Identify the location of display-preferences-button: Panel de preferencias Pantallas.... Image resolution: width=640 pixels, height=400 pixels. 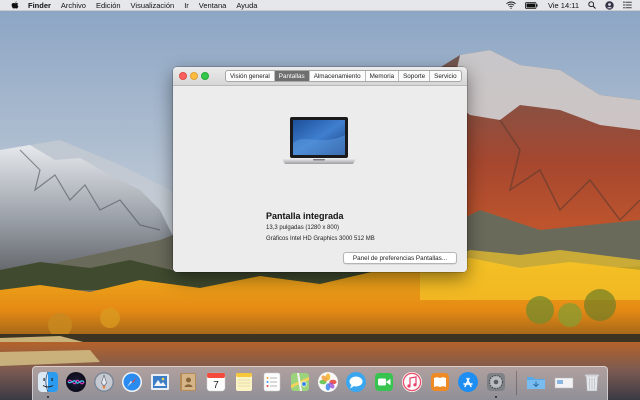
(400, 258).